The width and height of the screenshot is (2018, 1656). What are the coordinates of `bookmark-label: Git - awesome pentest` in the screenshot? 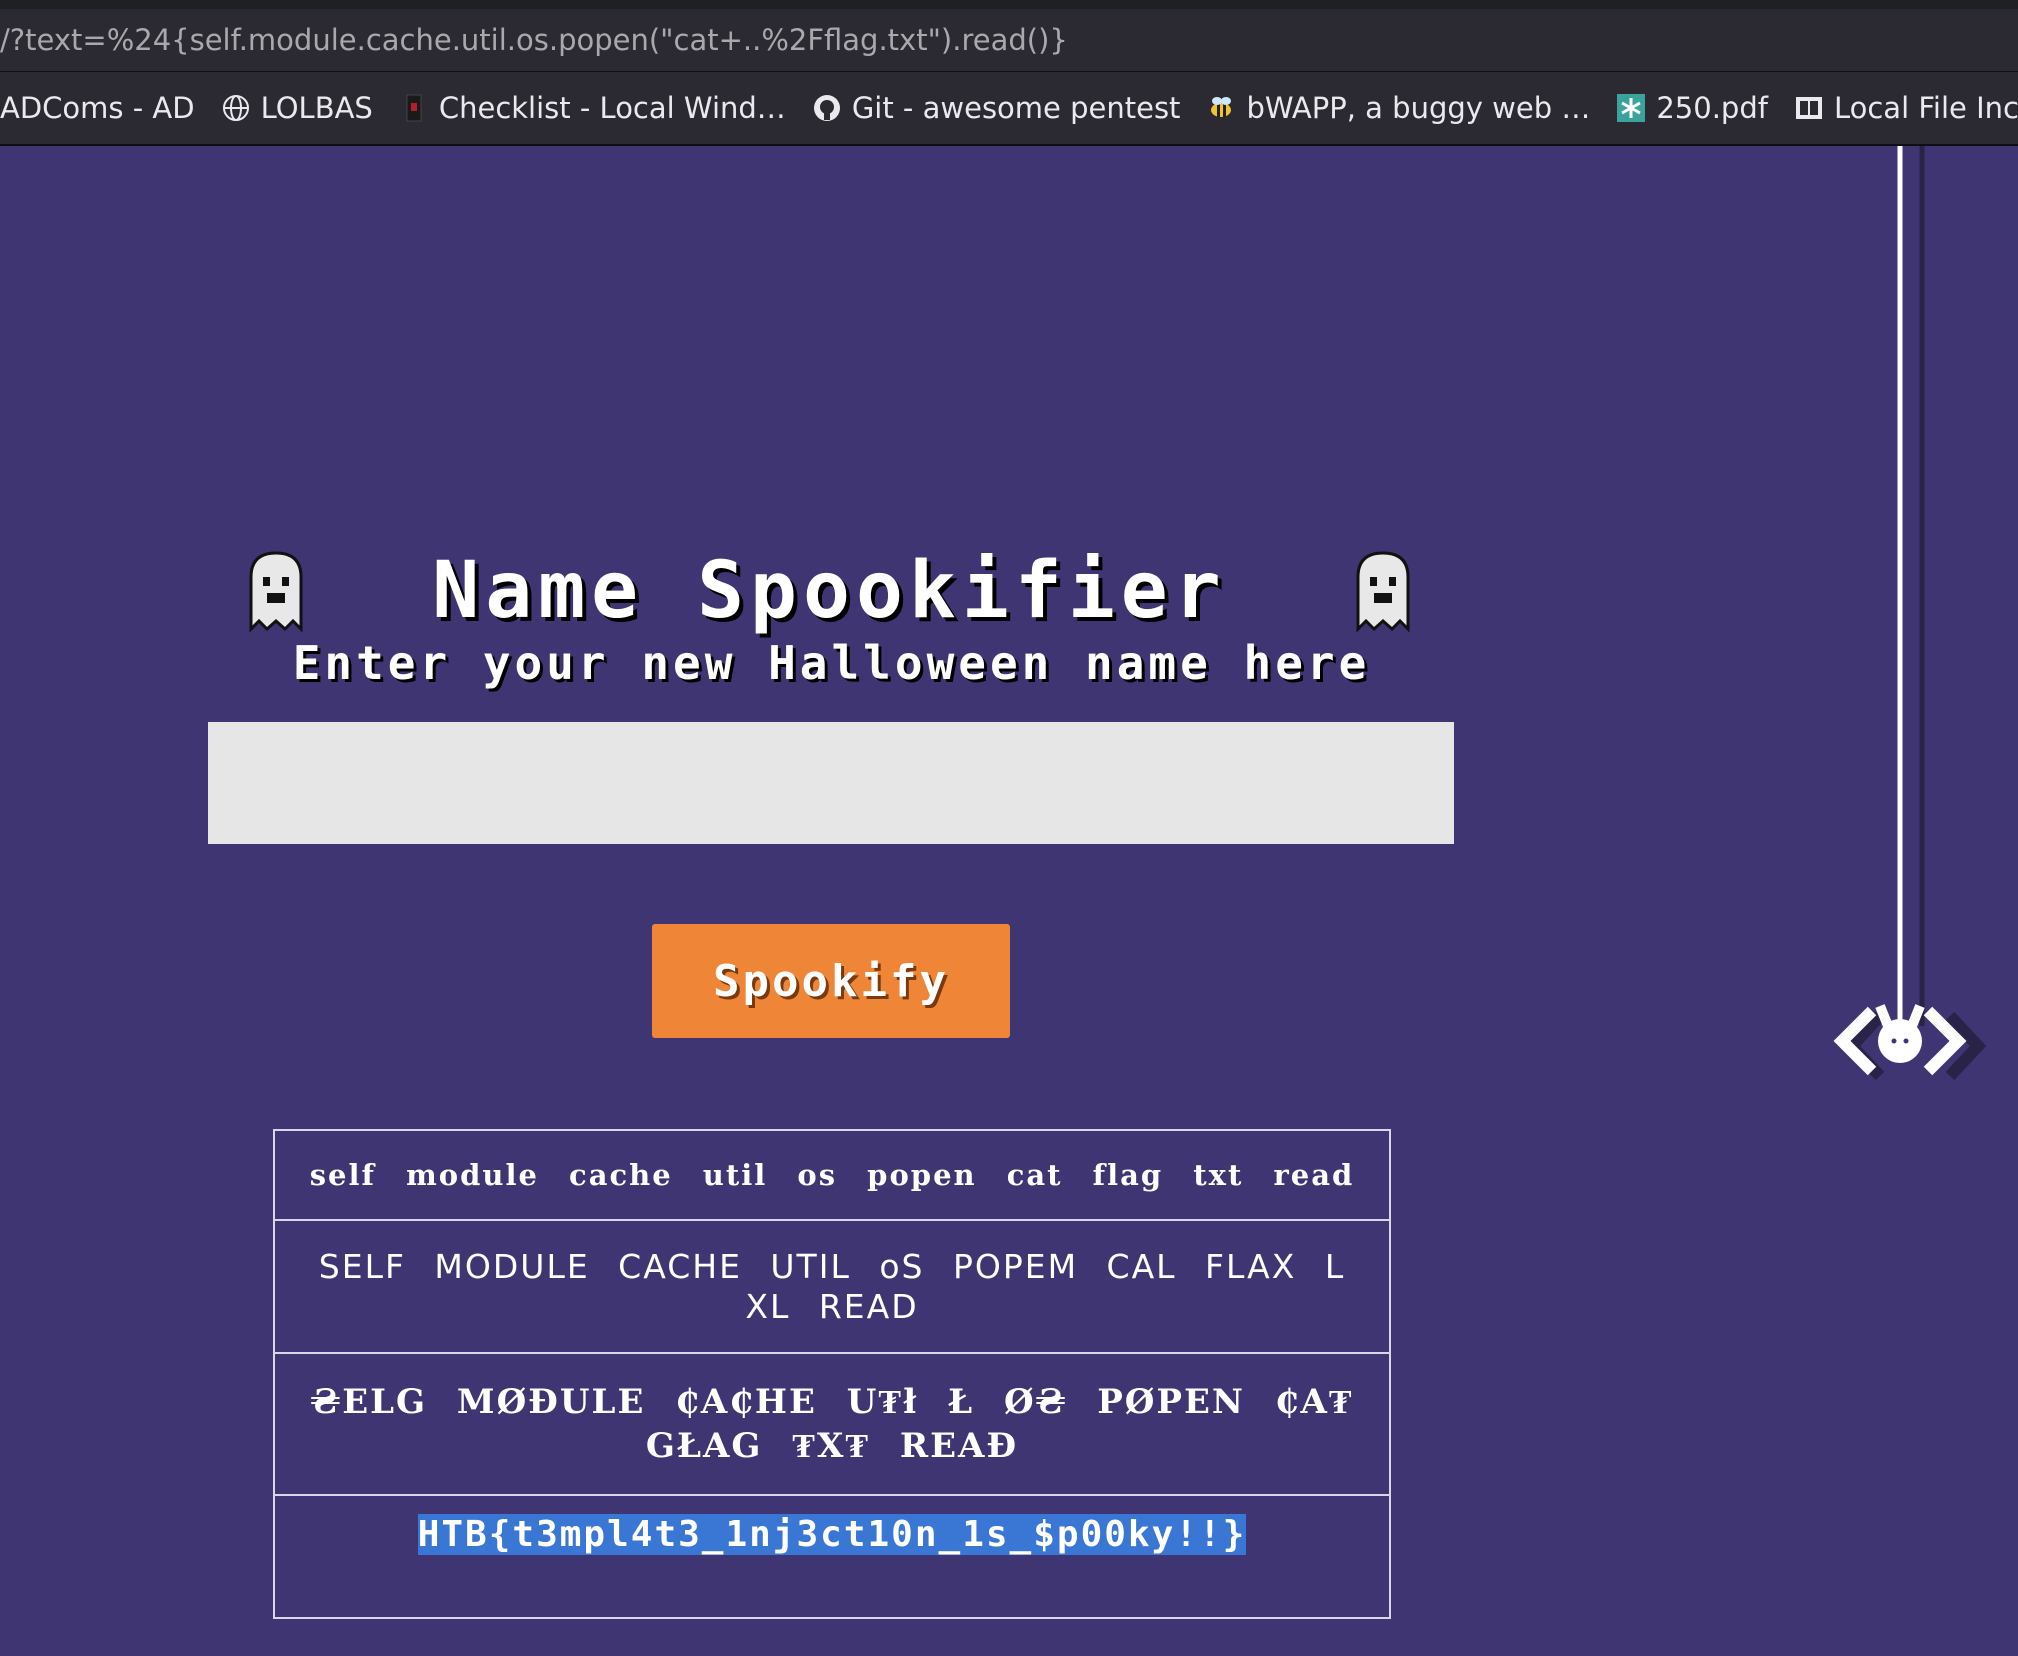 It's located at (1016, 108).